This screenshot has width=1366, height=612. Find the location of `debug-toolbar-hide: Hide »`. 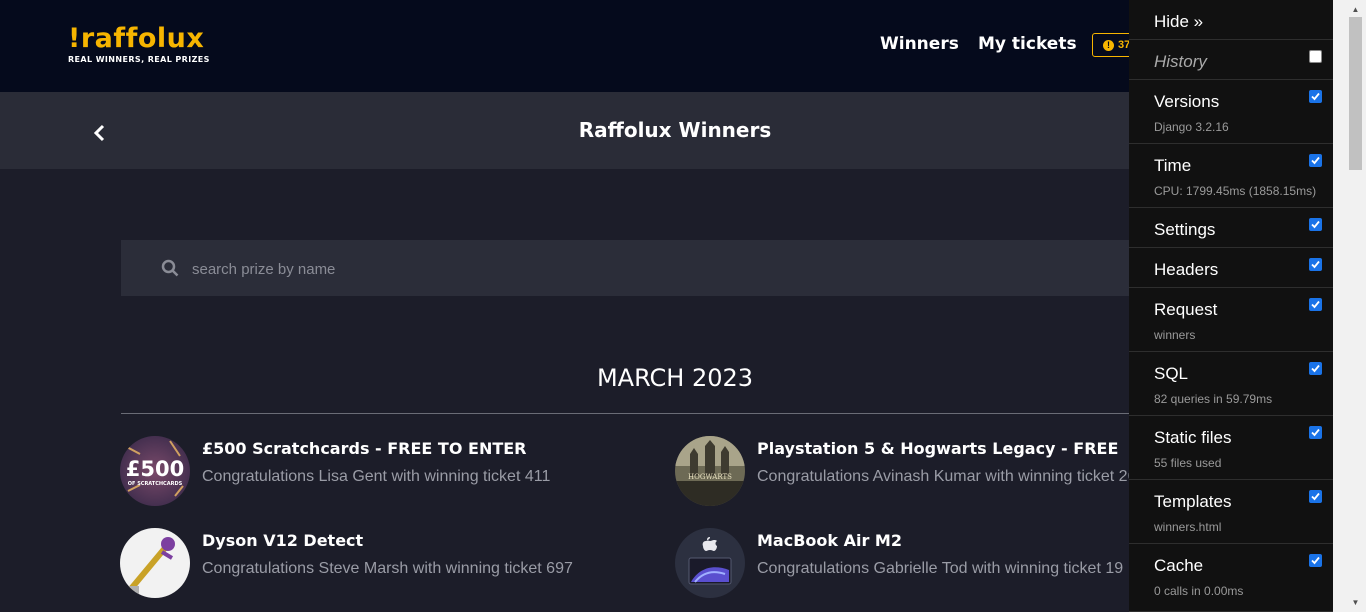

debug-toolbar-hide: Hide » is located at coordinates (1231, 20).